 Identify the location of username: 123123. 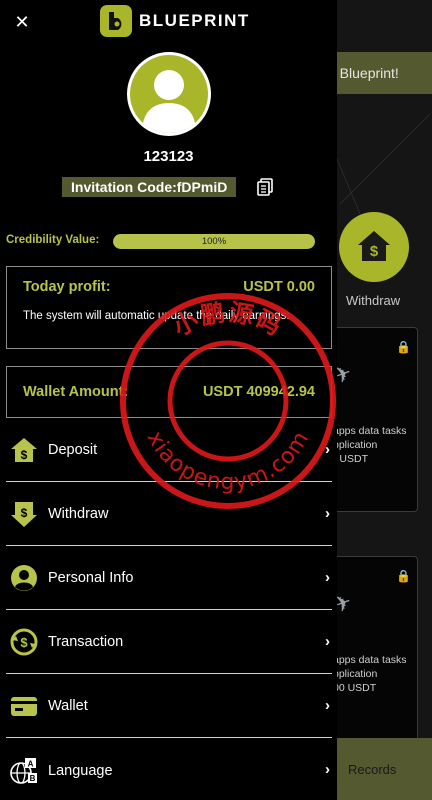
(168, 156).